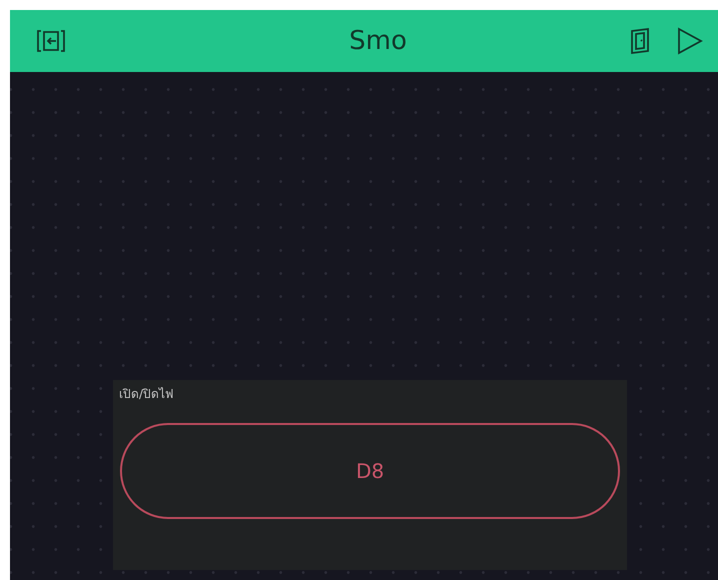 This screenshot has height=580, width=718. Describe the element at coordinates (51, 41) in the screenshot. I see `exit-icon` at that location.